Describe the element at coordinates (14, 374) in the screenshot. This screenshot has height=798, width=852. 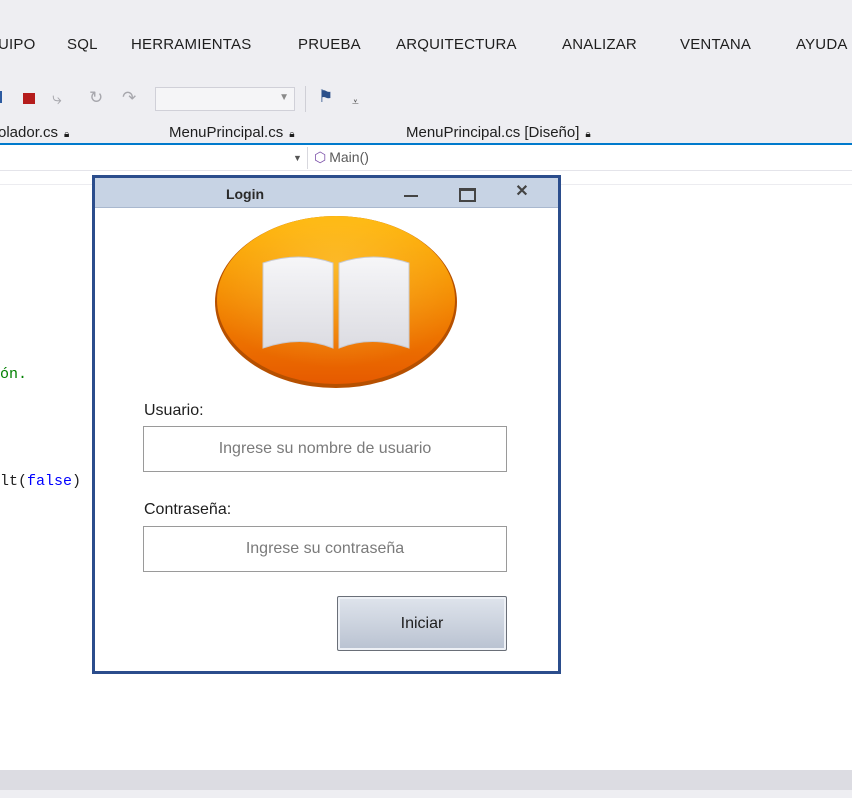
I see `code-comment: ón.` at that location.